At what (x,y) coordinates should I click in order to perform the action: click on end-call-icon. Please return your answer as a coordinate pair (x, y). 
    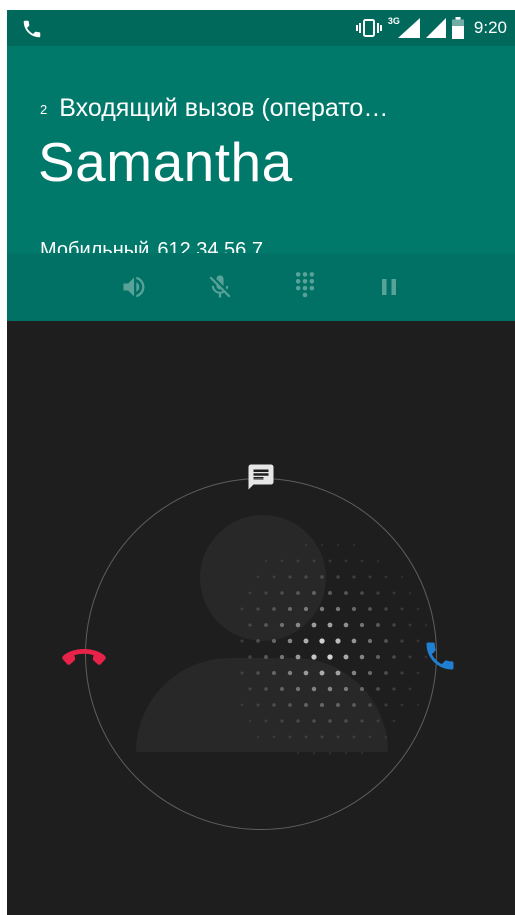
    Looking at the image, I should click on (84, 657).